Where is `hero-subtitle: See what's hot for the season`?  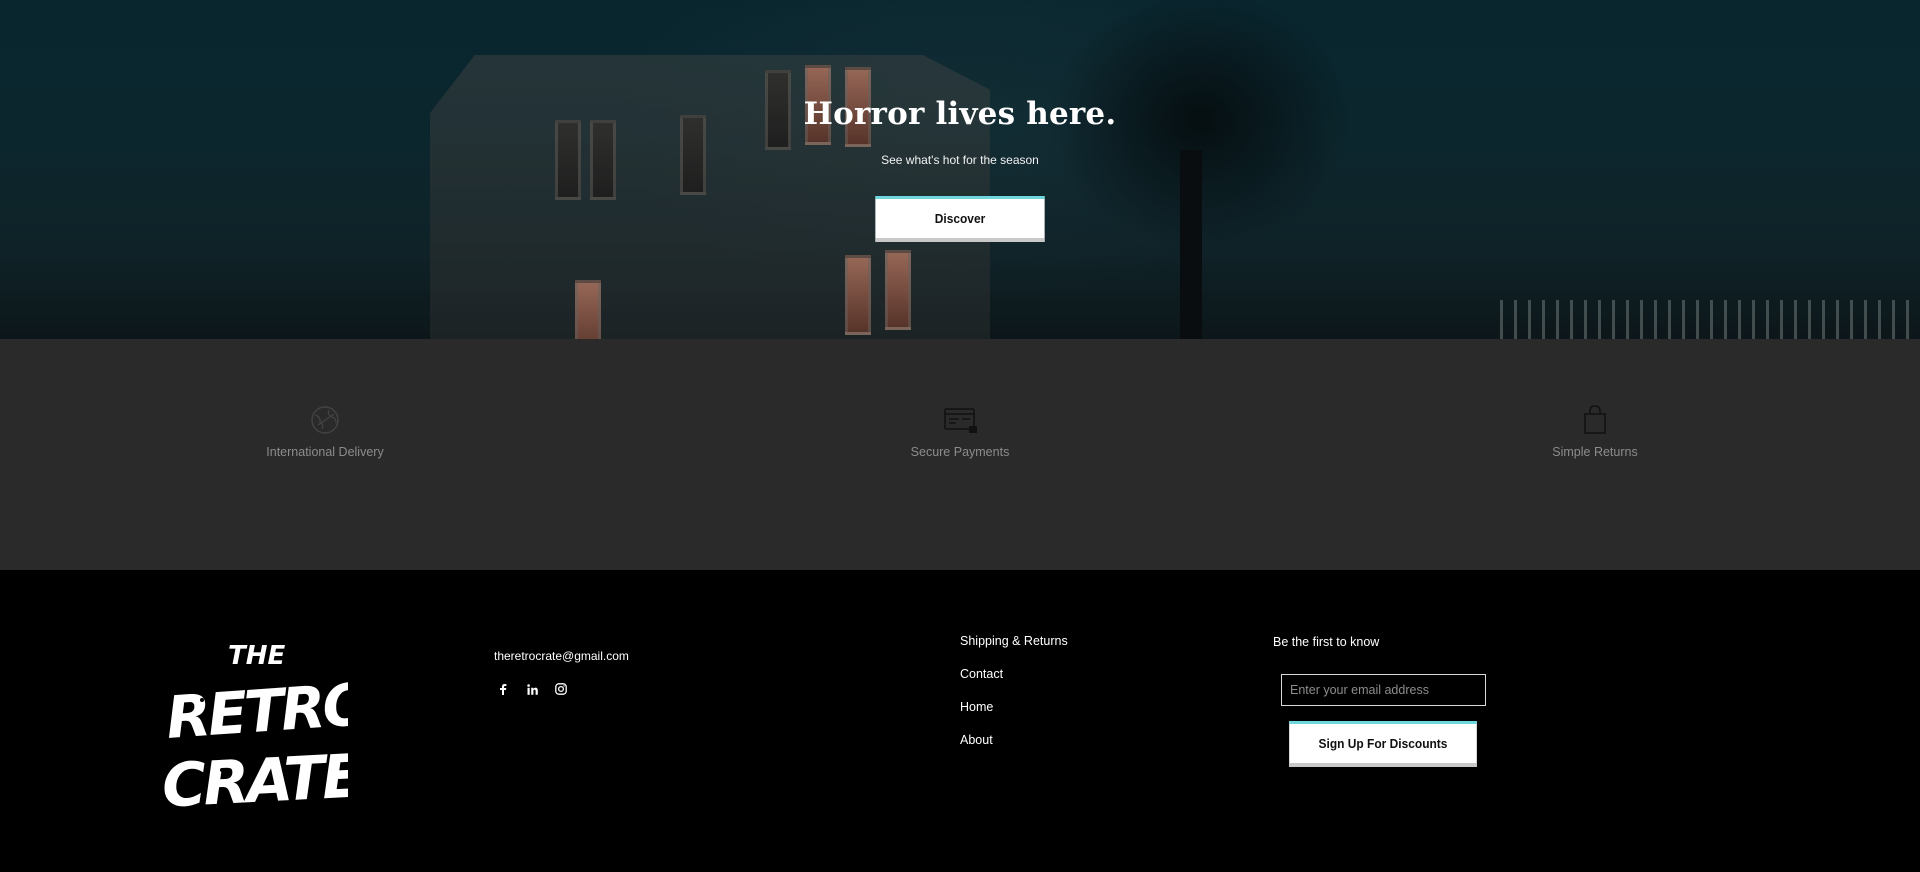 hero-subtitle: See what's hot for the season is located at coordinates (960, 160).